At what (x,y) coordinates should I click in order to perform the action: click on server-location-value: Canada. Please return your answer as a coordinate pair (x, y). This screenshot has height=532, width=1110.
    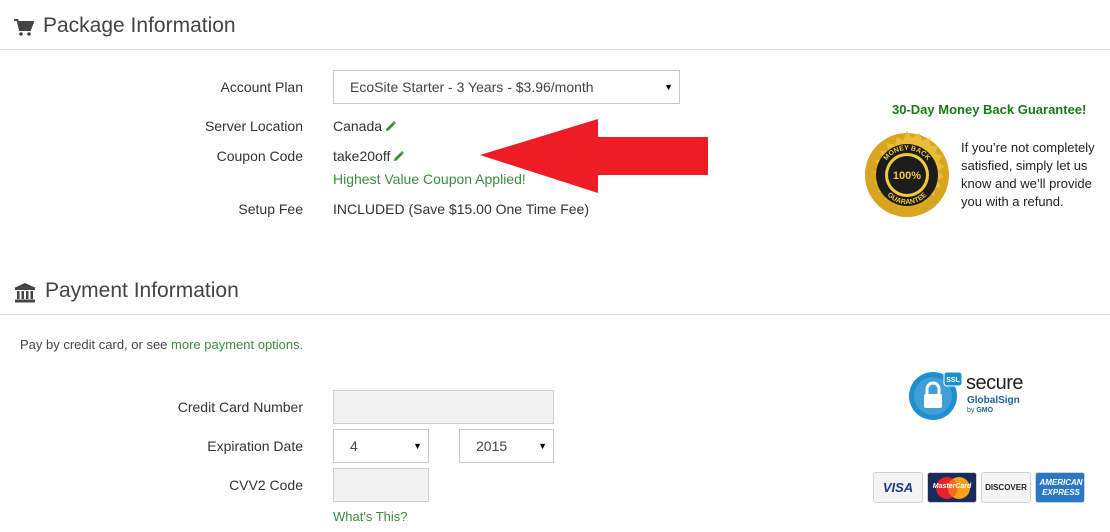
    Looking at the image, I should click on (358, 126).